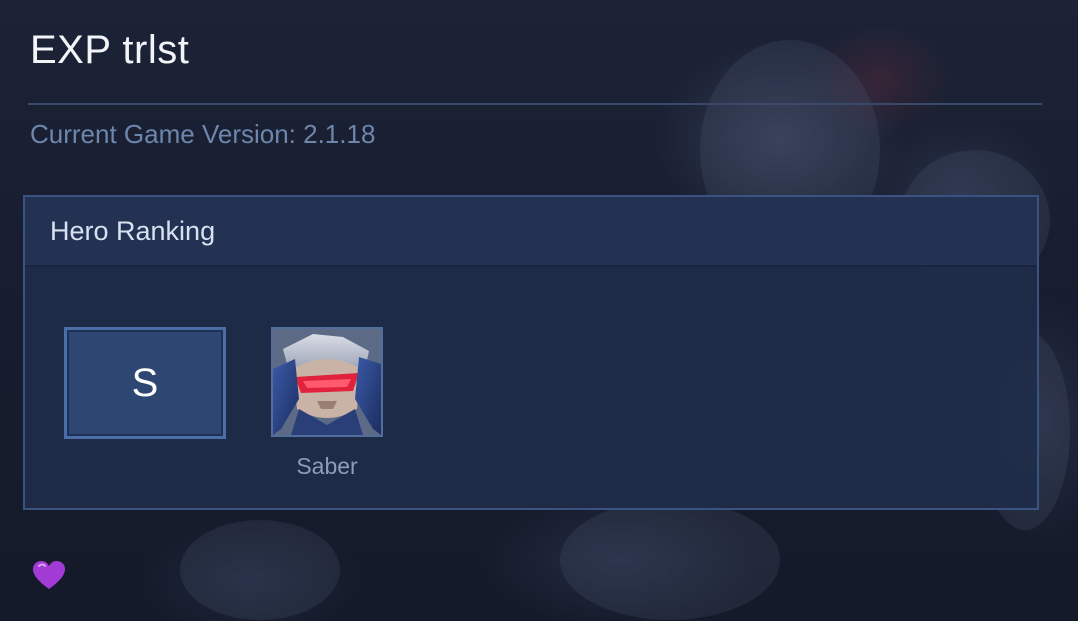  I want to click on saber-hero-portrait, so click(327, 382).